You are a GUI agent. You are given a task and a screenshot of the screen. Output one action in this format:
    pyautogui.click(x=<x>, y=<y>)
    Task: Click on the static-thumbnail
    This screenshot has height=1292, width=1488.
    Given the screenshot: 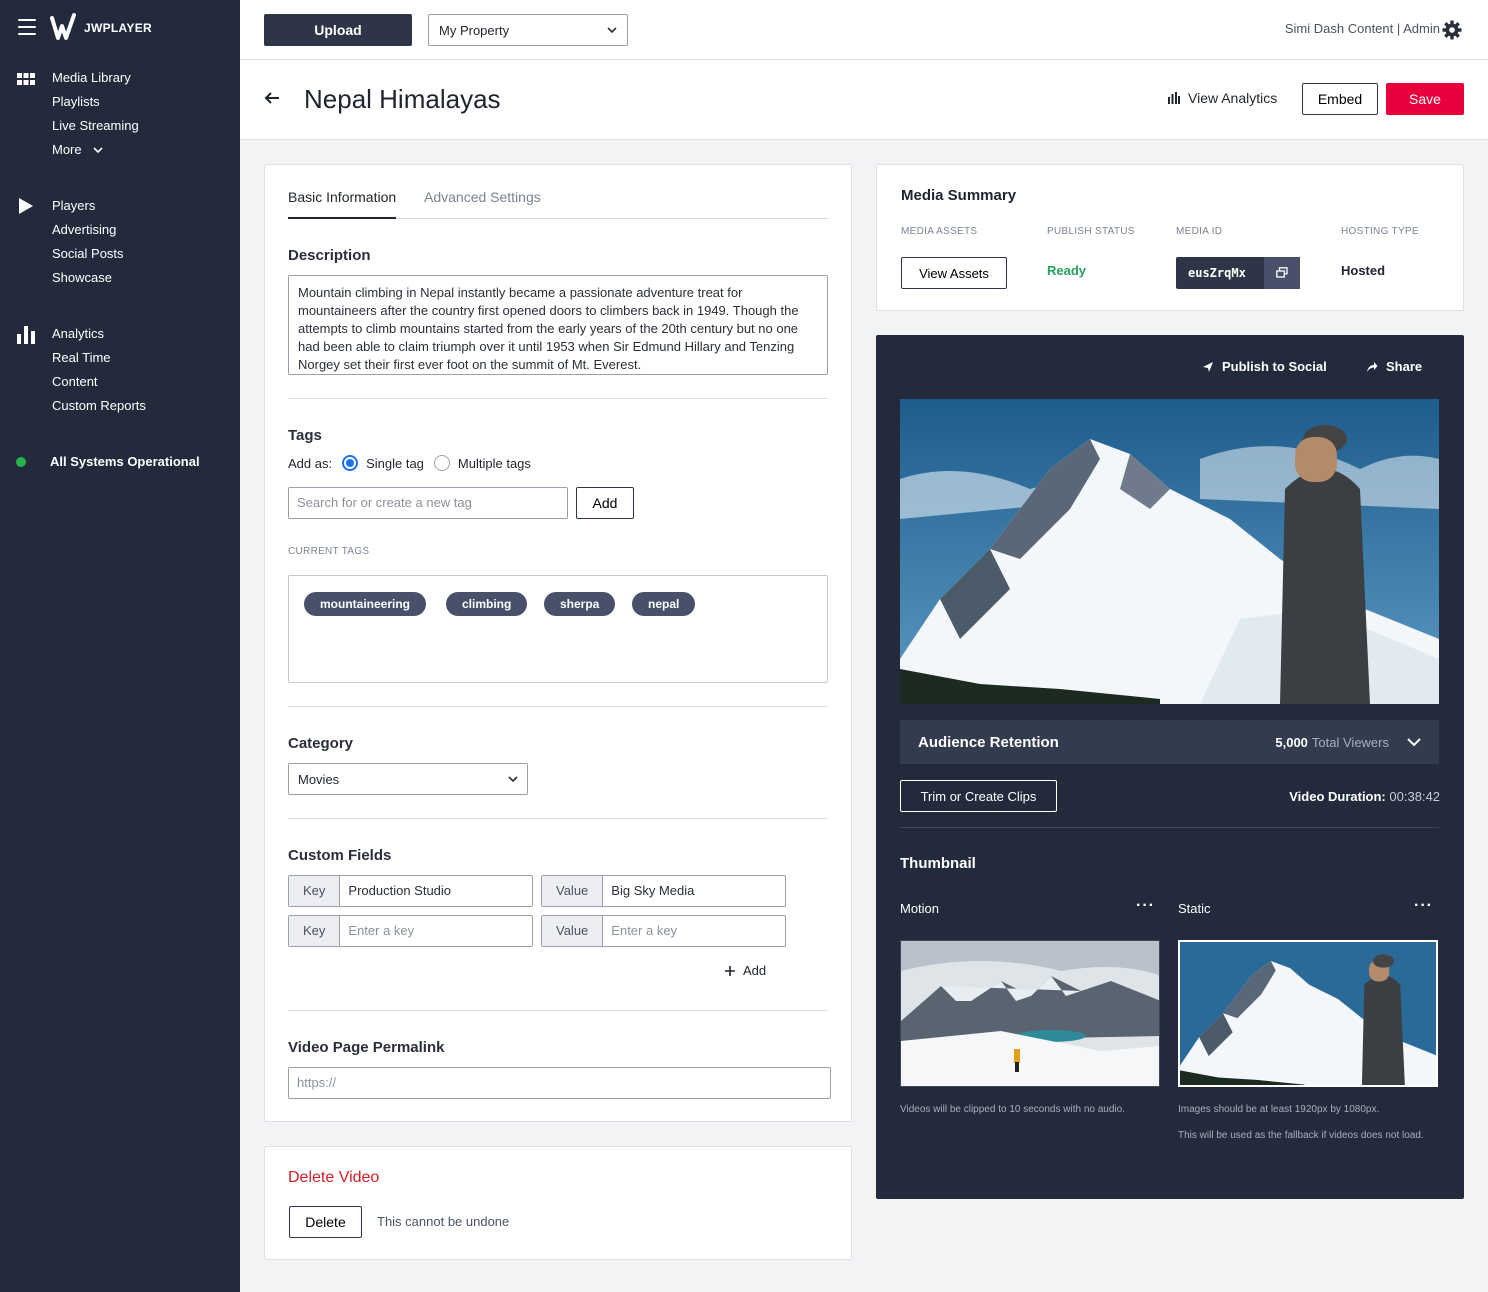 What is the action you would take?
    pyautogui.click(x=1308, y=1013)
    